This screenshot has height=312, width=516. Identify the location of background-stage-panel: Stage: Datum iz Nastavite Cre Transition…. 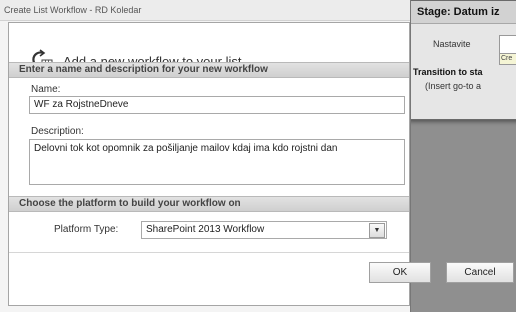
(463, 60).